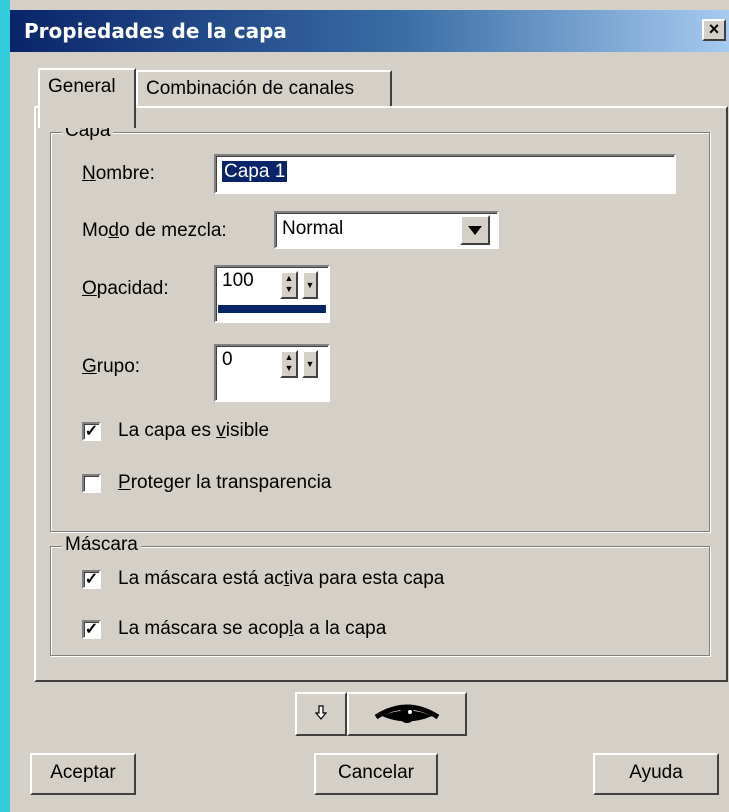 This screenshot has height=812, width=729. Describe the element at coordinates (194, 430) in the screenshot. I see `visible-label: La capa es visible` at that location.